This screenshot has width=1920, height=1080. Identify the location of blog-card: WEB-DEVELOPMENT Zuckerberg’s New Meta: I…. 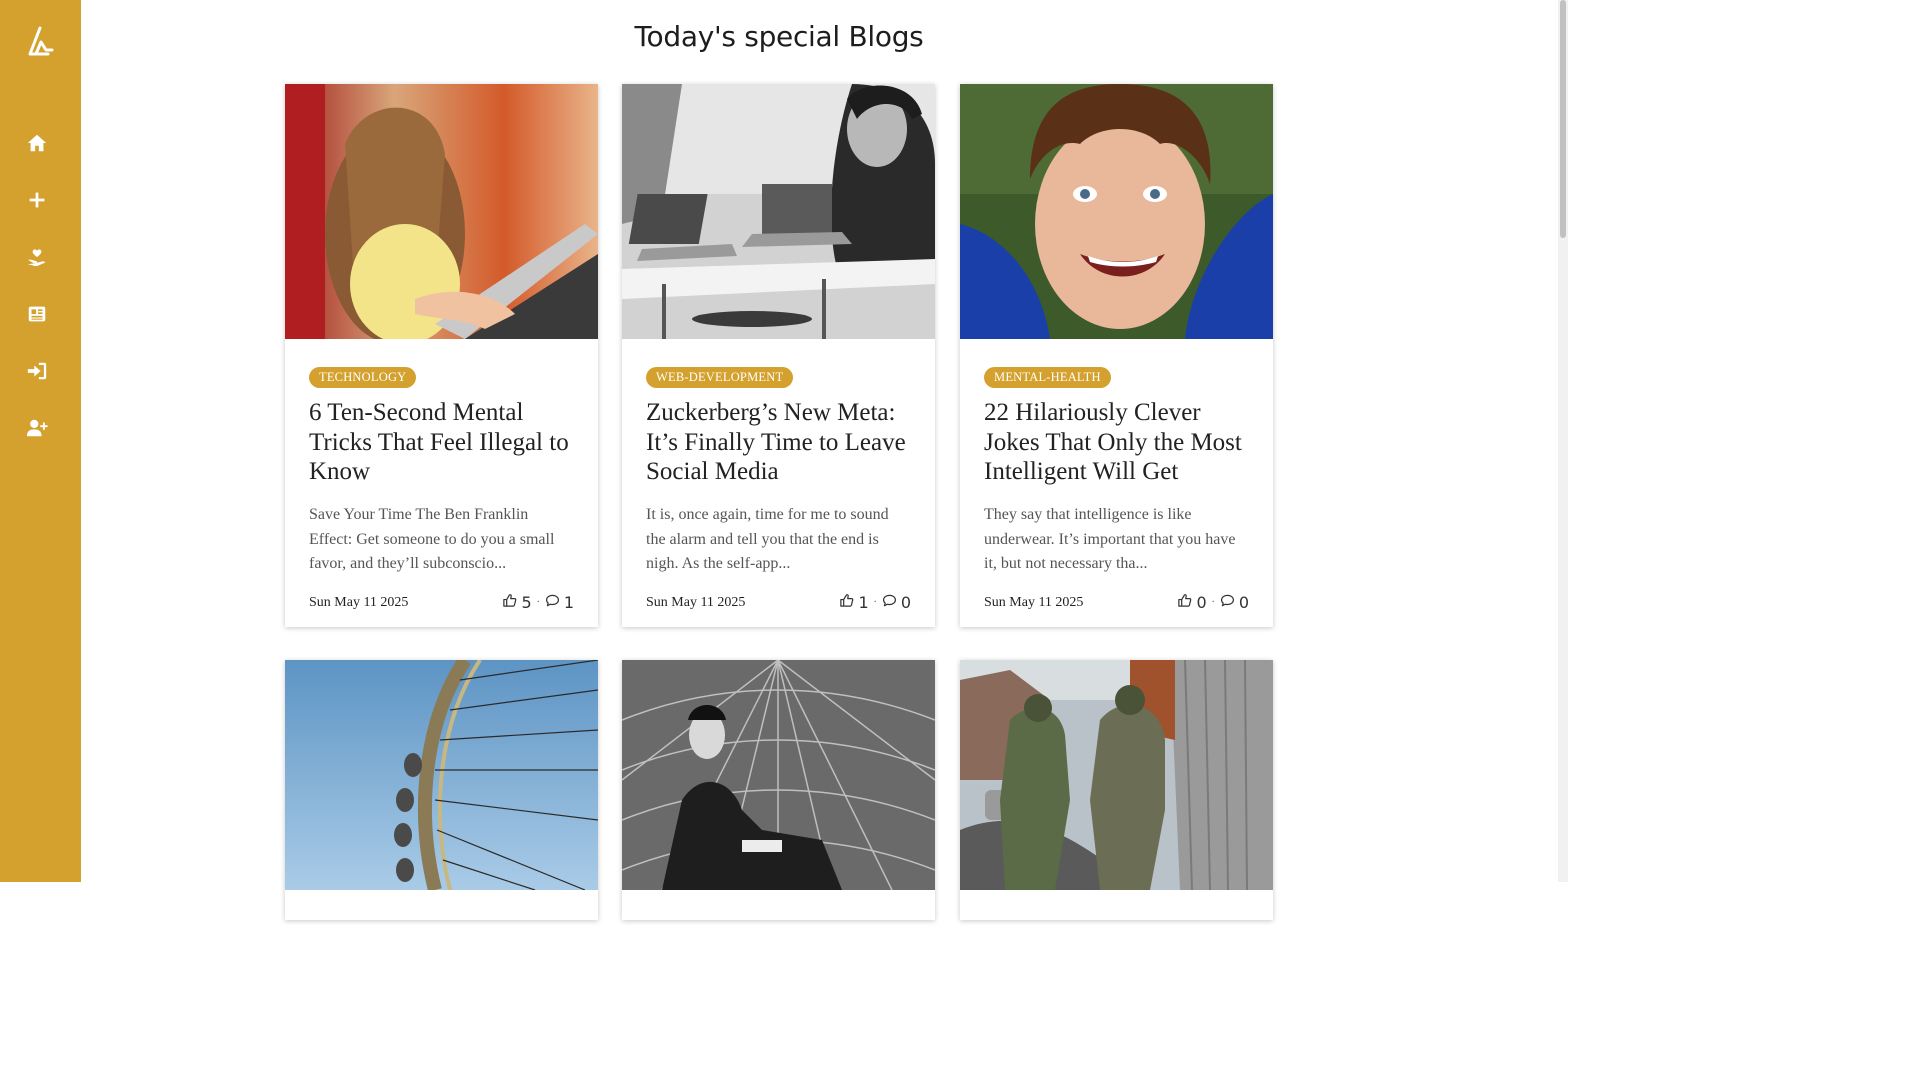
(778, 355).